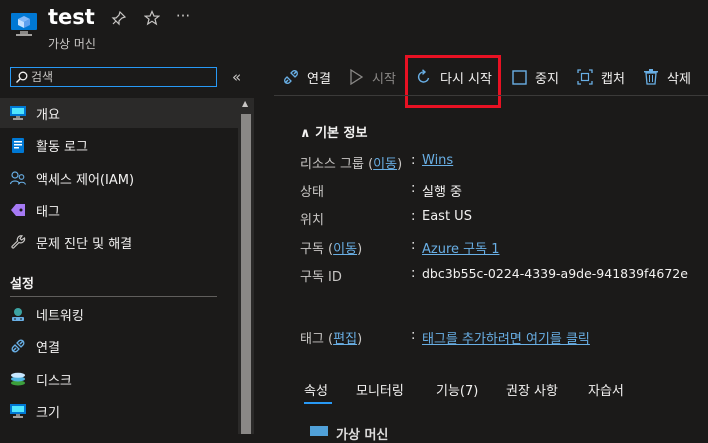 The width and height of the screenshot is (708, 443). Describe the element at coordinates (119, 145) in the screenshot. I see `sidebar-item-activity-log: 활동 로그` at that location.